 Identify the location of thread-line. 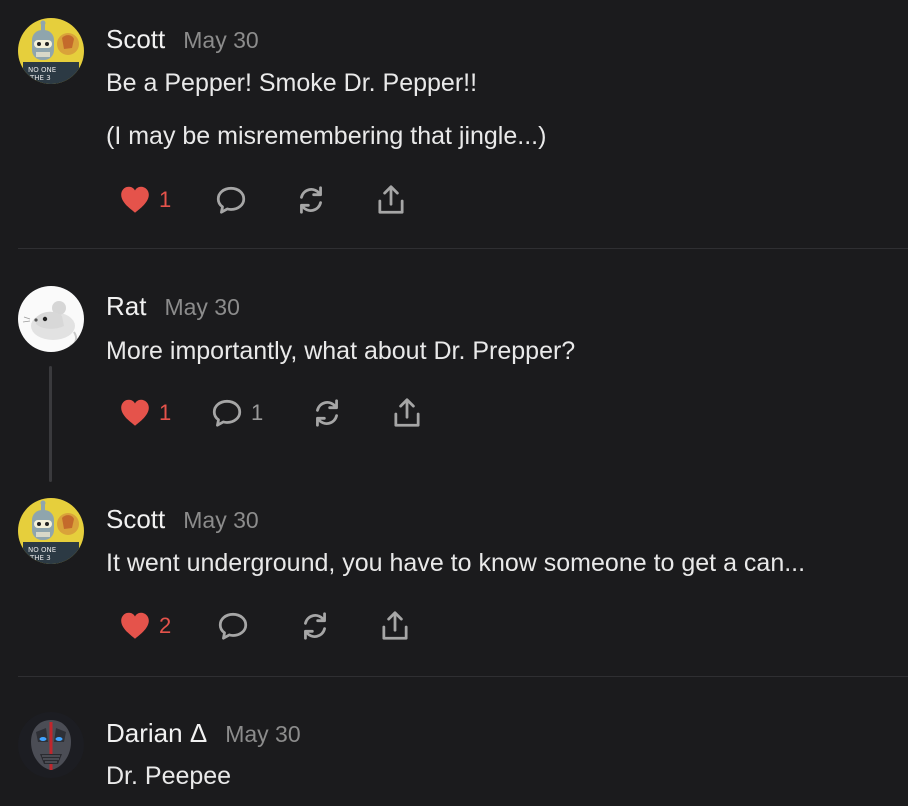
(50, 424).